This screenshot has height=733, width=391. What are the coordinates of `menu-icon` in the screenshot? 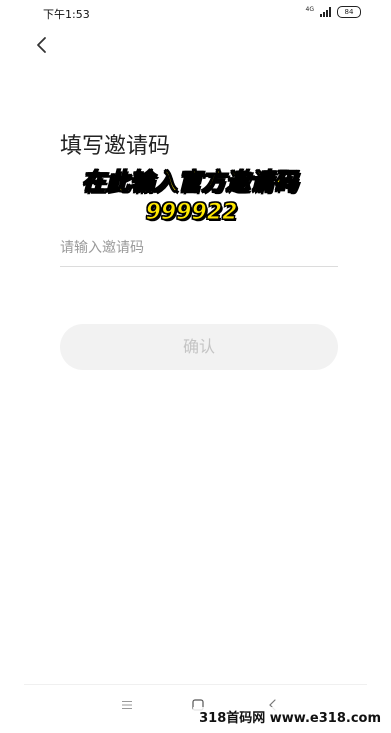 It's located at (127, 705).